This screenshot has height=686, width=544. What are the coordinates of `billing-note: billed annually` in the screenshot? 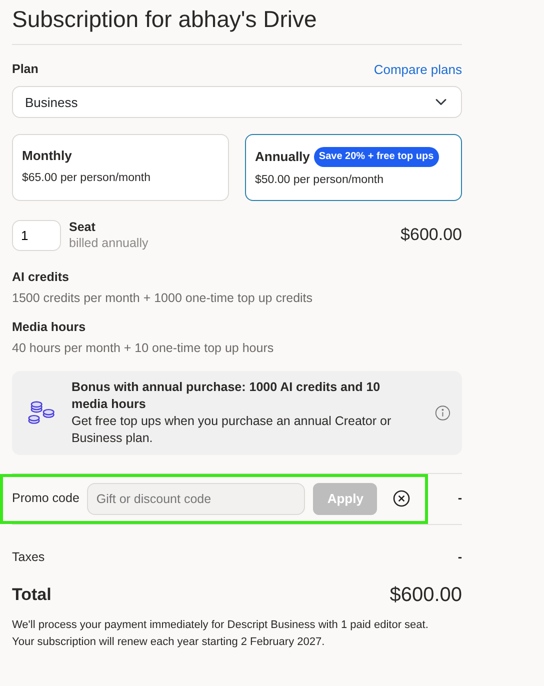 It's located at (108, 243).